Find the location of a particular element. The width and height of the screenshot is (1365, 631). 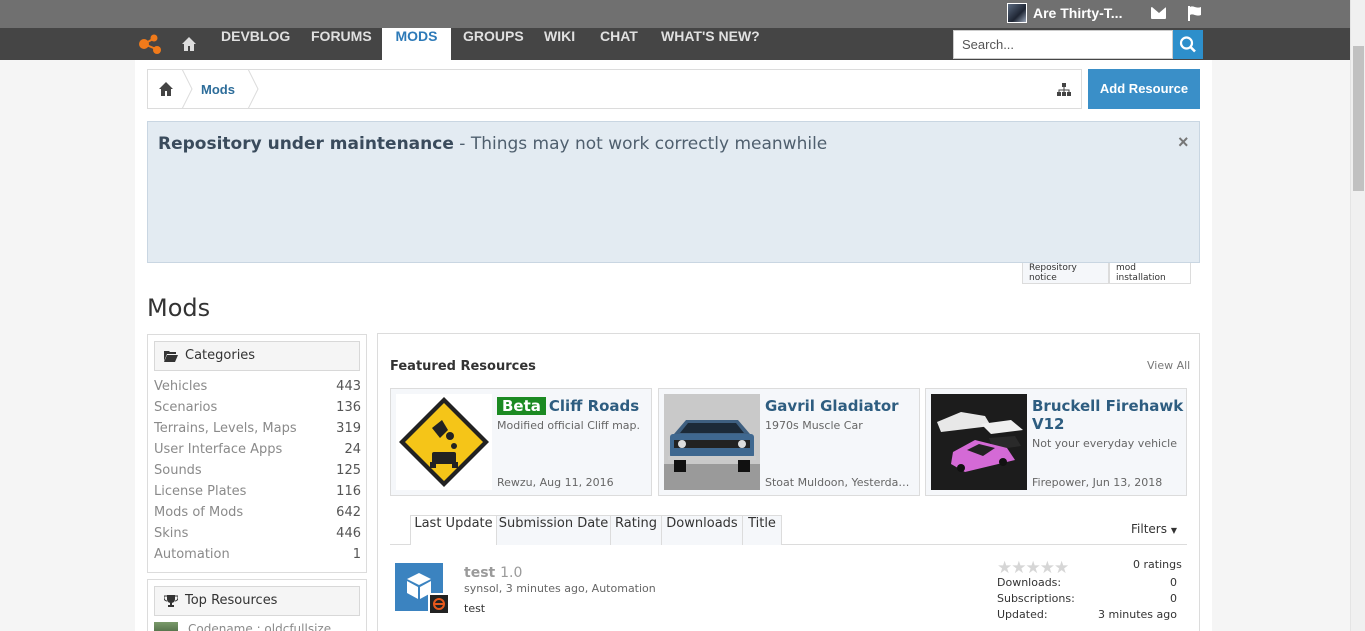

category-label: Skins is located at coordinates (171, 533).